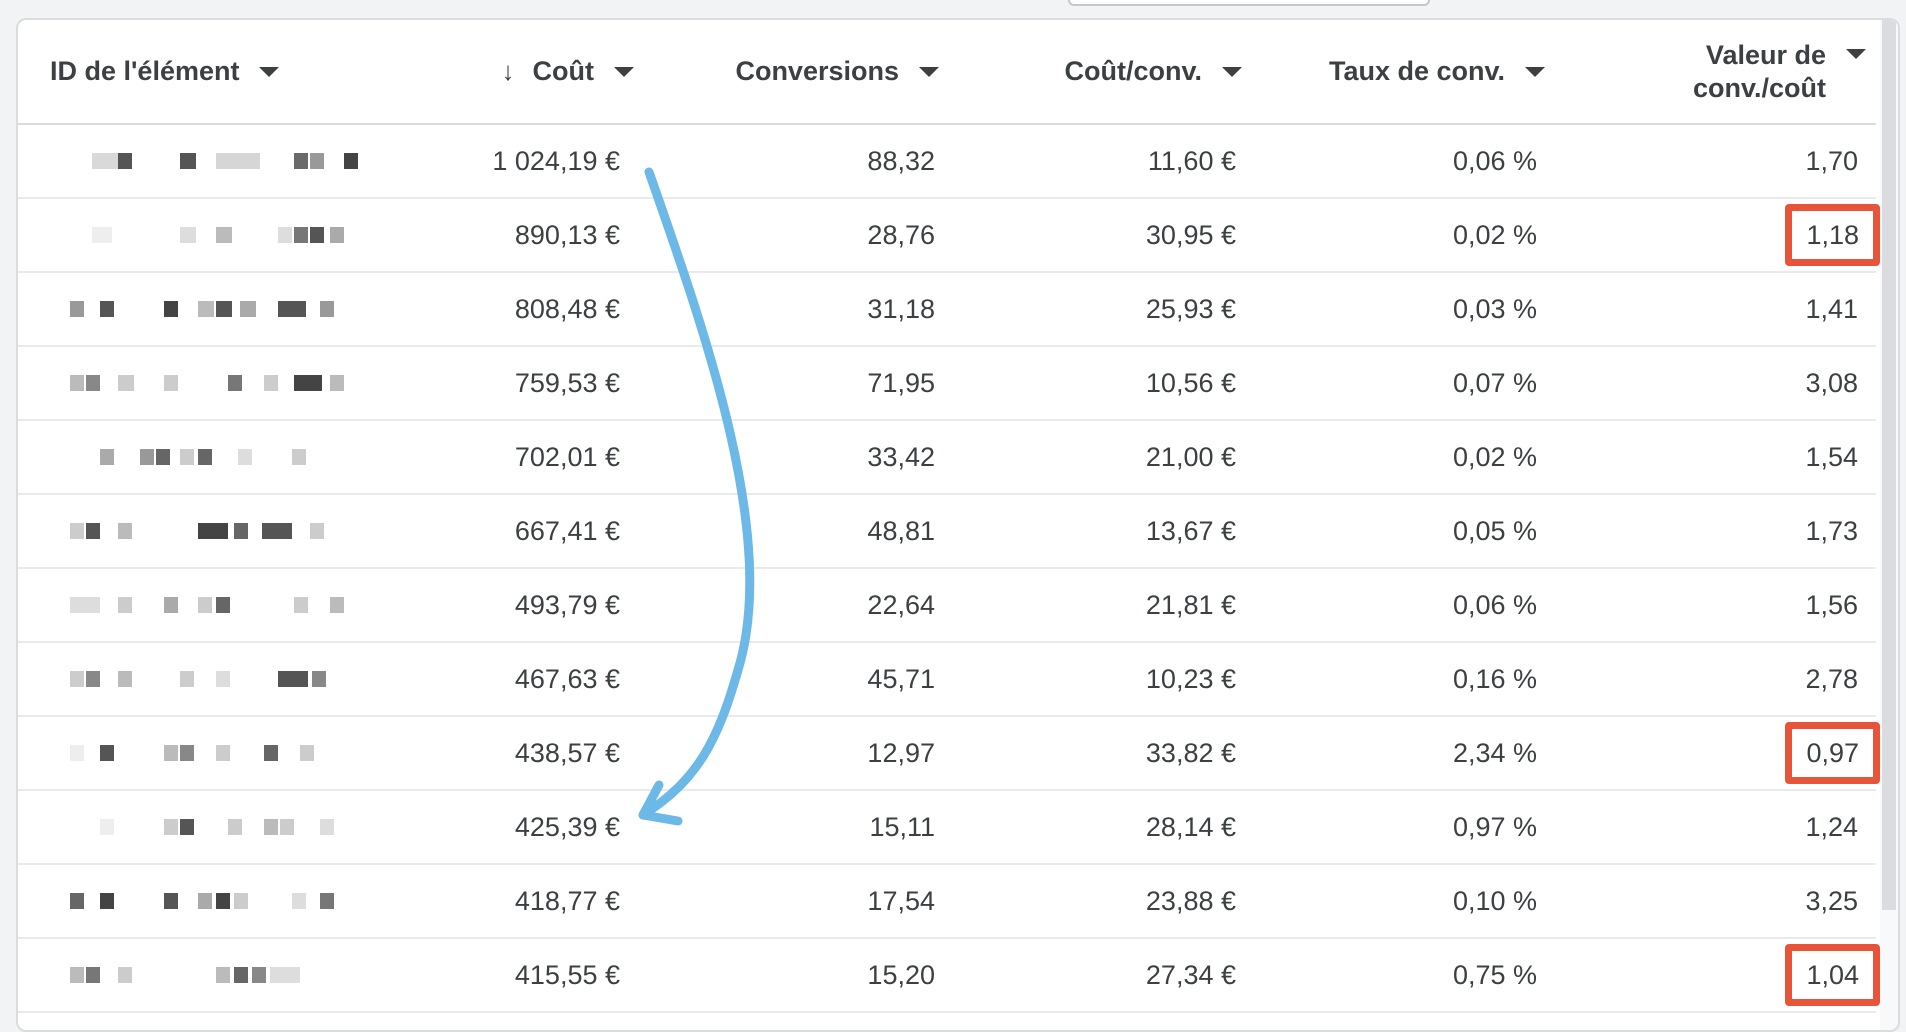  Describe the element at coordinates (947, 531) in the screenshot. I see `table-row: 667,41 € 48,81 13,67 € 0,05 % 1,73` at that location.